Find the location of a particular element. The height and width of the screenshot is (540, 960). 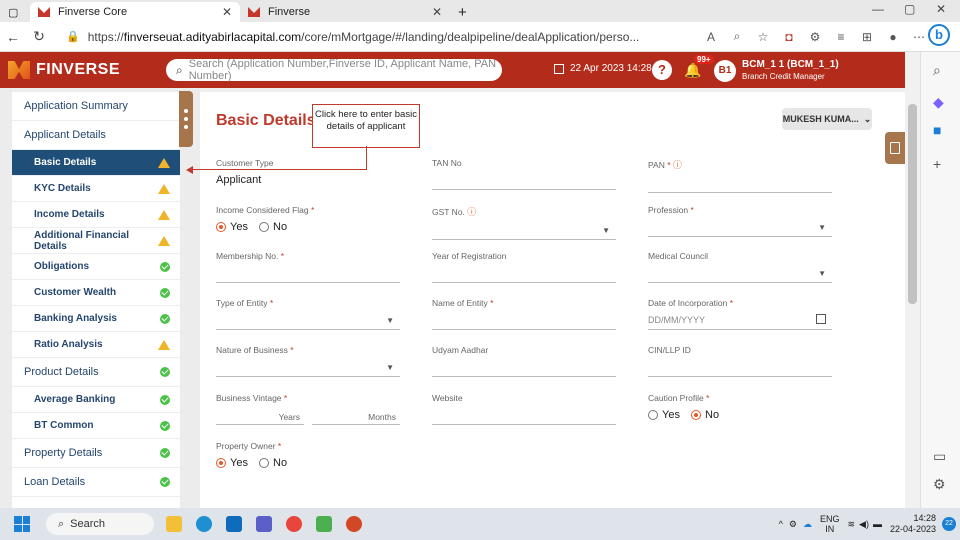

sidebar-item: KYC Details is located at coordinates (96, 189).